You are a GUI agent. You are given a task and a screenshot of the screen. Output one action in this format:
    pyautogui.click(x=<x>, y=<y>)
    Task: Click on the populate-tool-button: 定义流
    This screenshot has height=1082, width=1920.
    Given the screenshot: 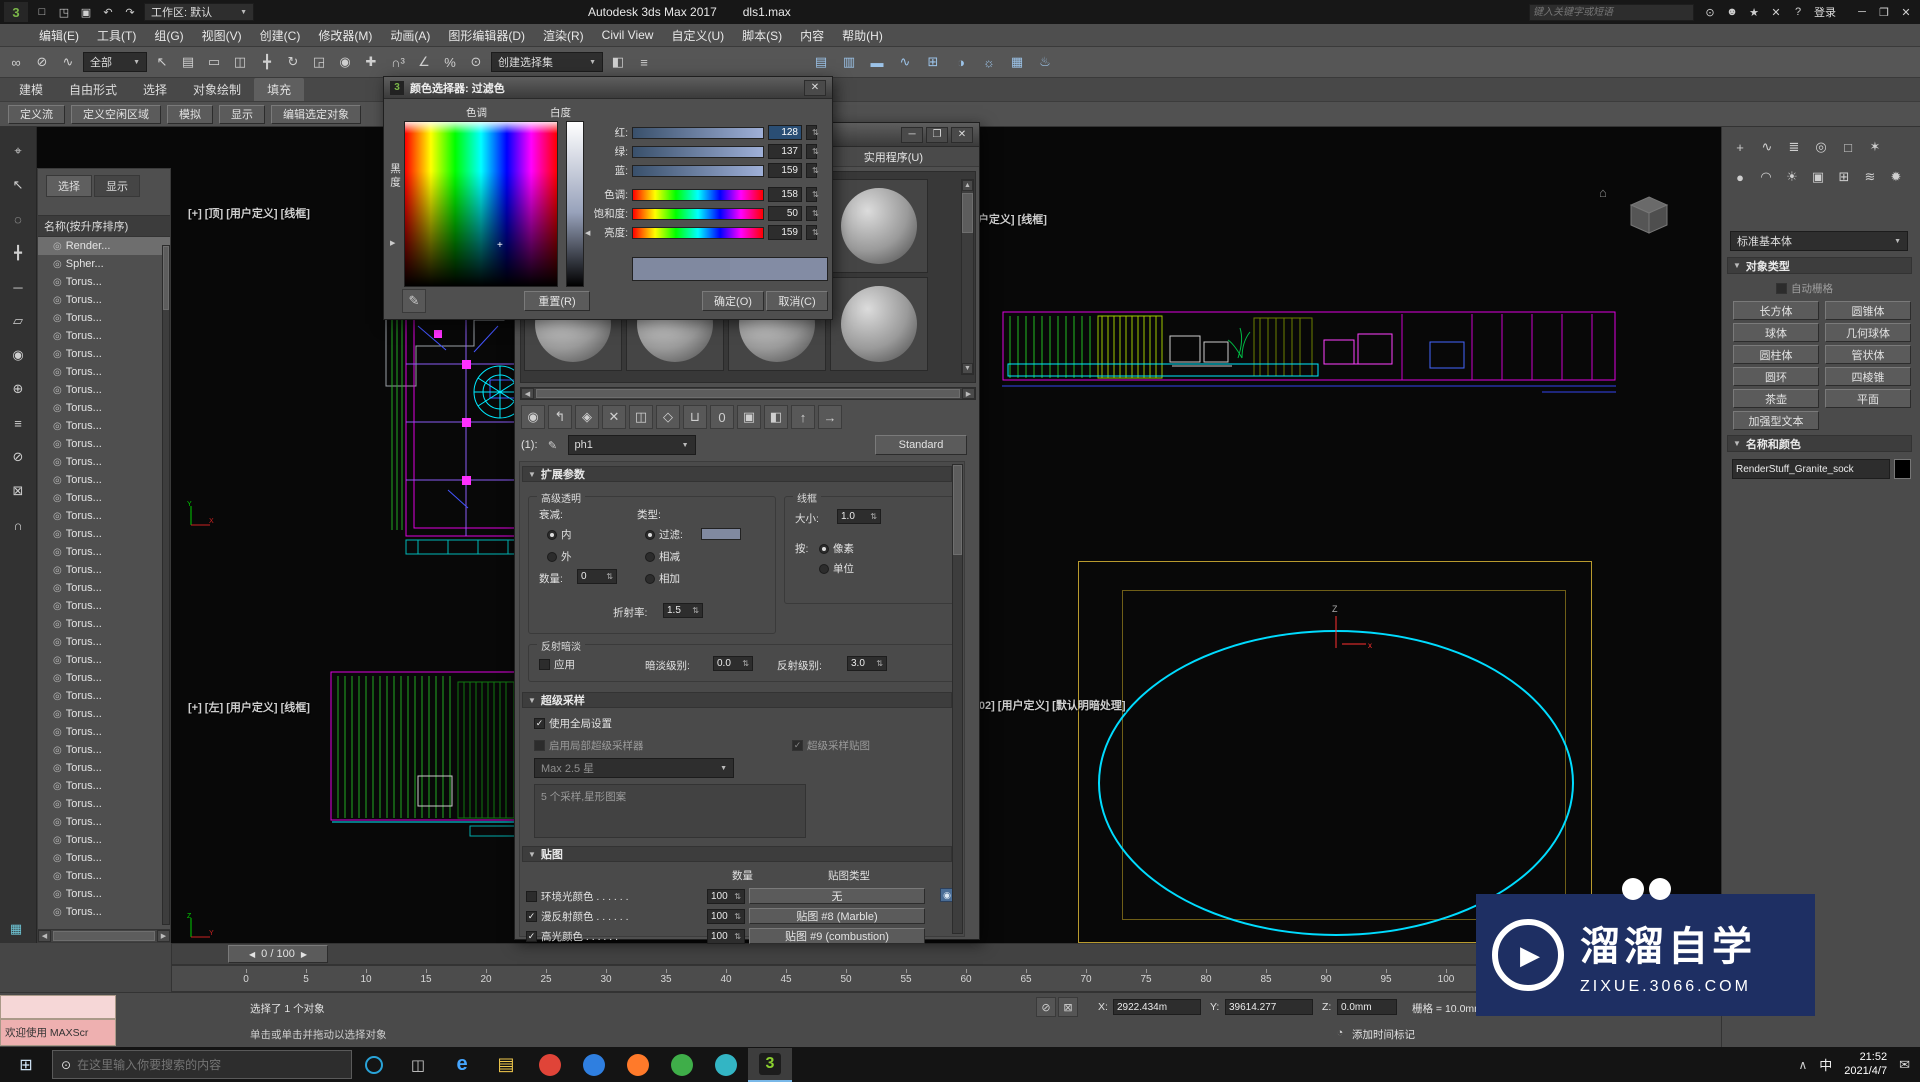 What is the action you would take?
    pyautogui.click(x=36, y=114)
    